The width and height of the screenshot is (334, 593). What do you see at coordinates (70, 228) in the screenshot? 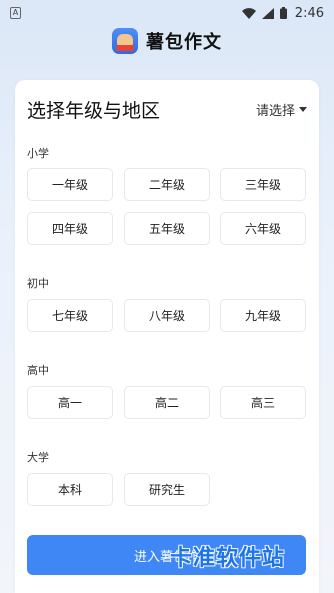
I see `grade-button: 四年级` at bounding box center [70, 228].